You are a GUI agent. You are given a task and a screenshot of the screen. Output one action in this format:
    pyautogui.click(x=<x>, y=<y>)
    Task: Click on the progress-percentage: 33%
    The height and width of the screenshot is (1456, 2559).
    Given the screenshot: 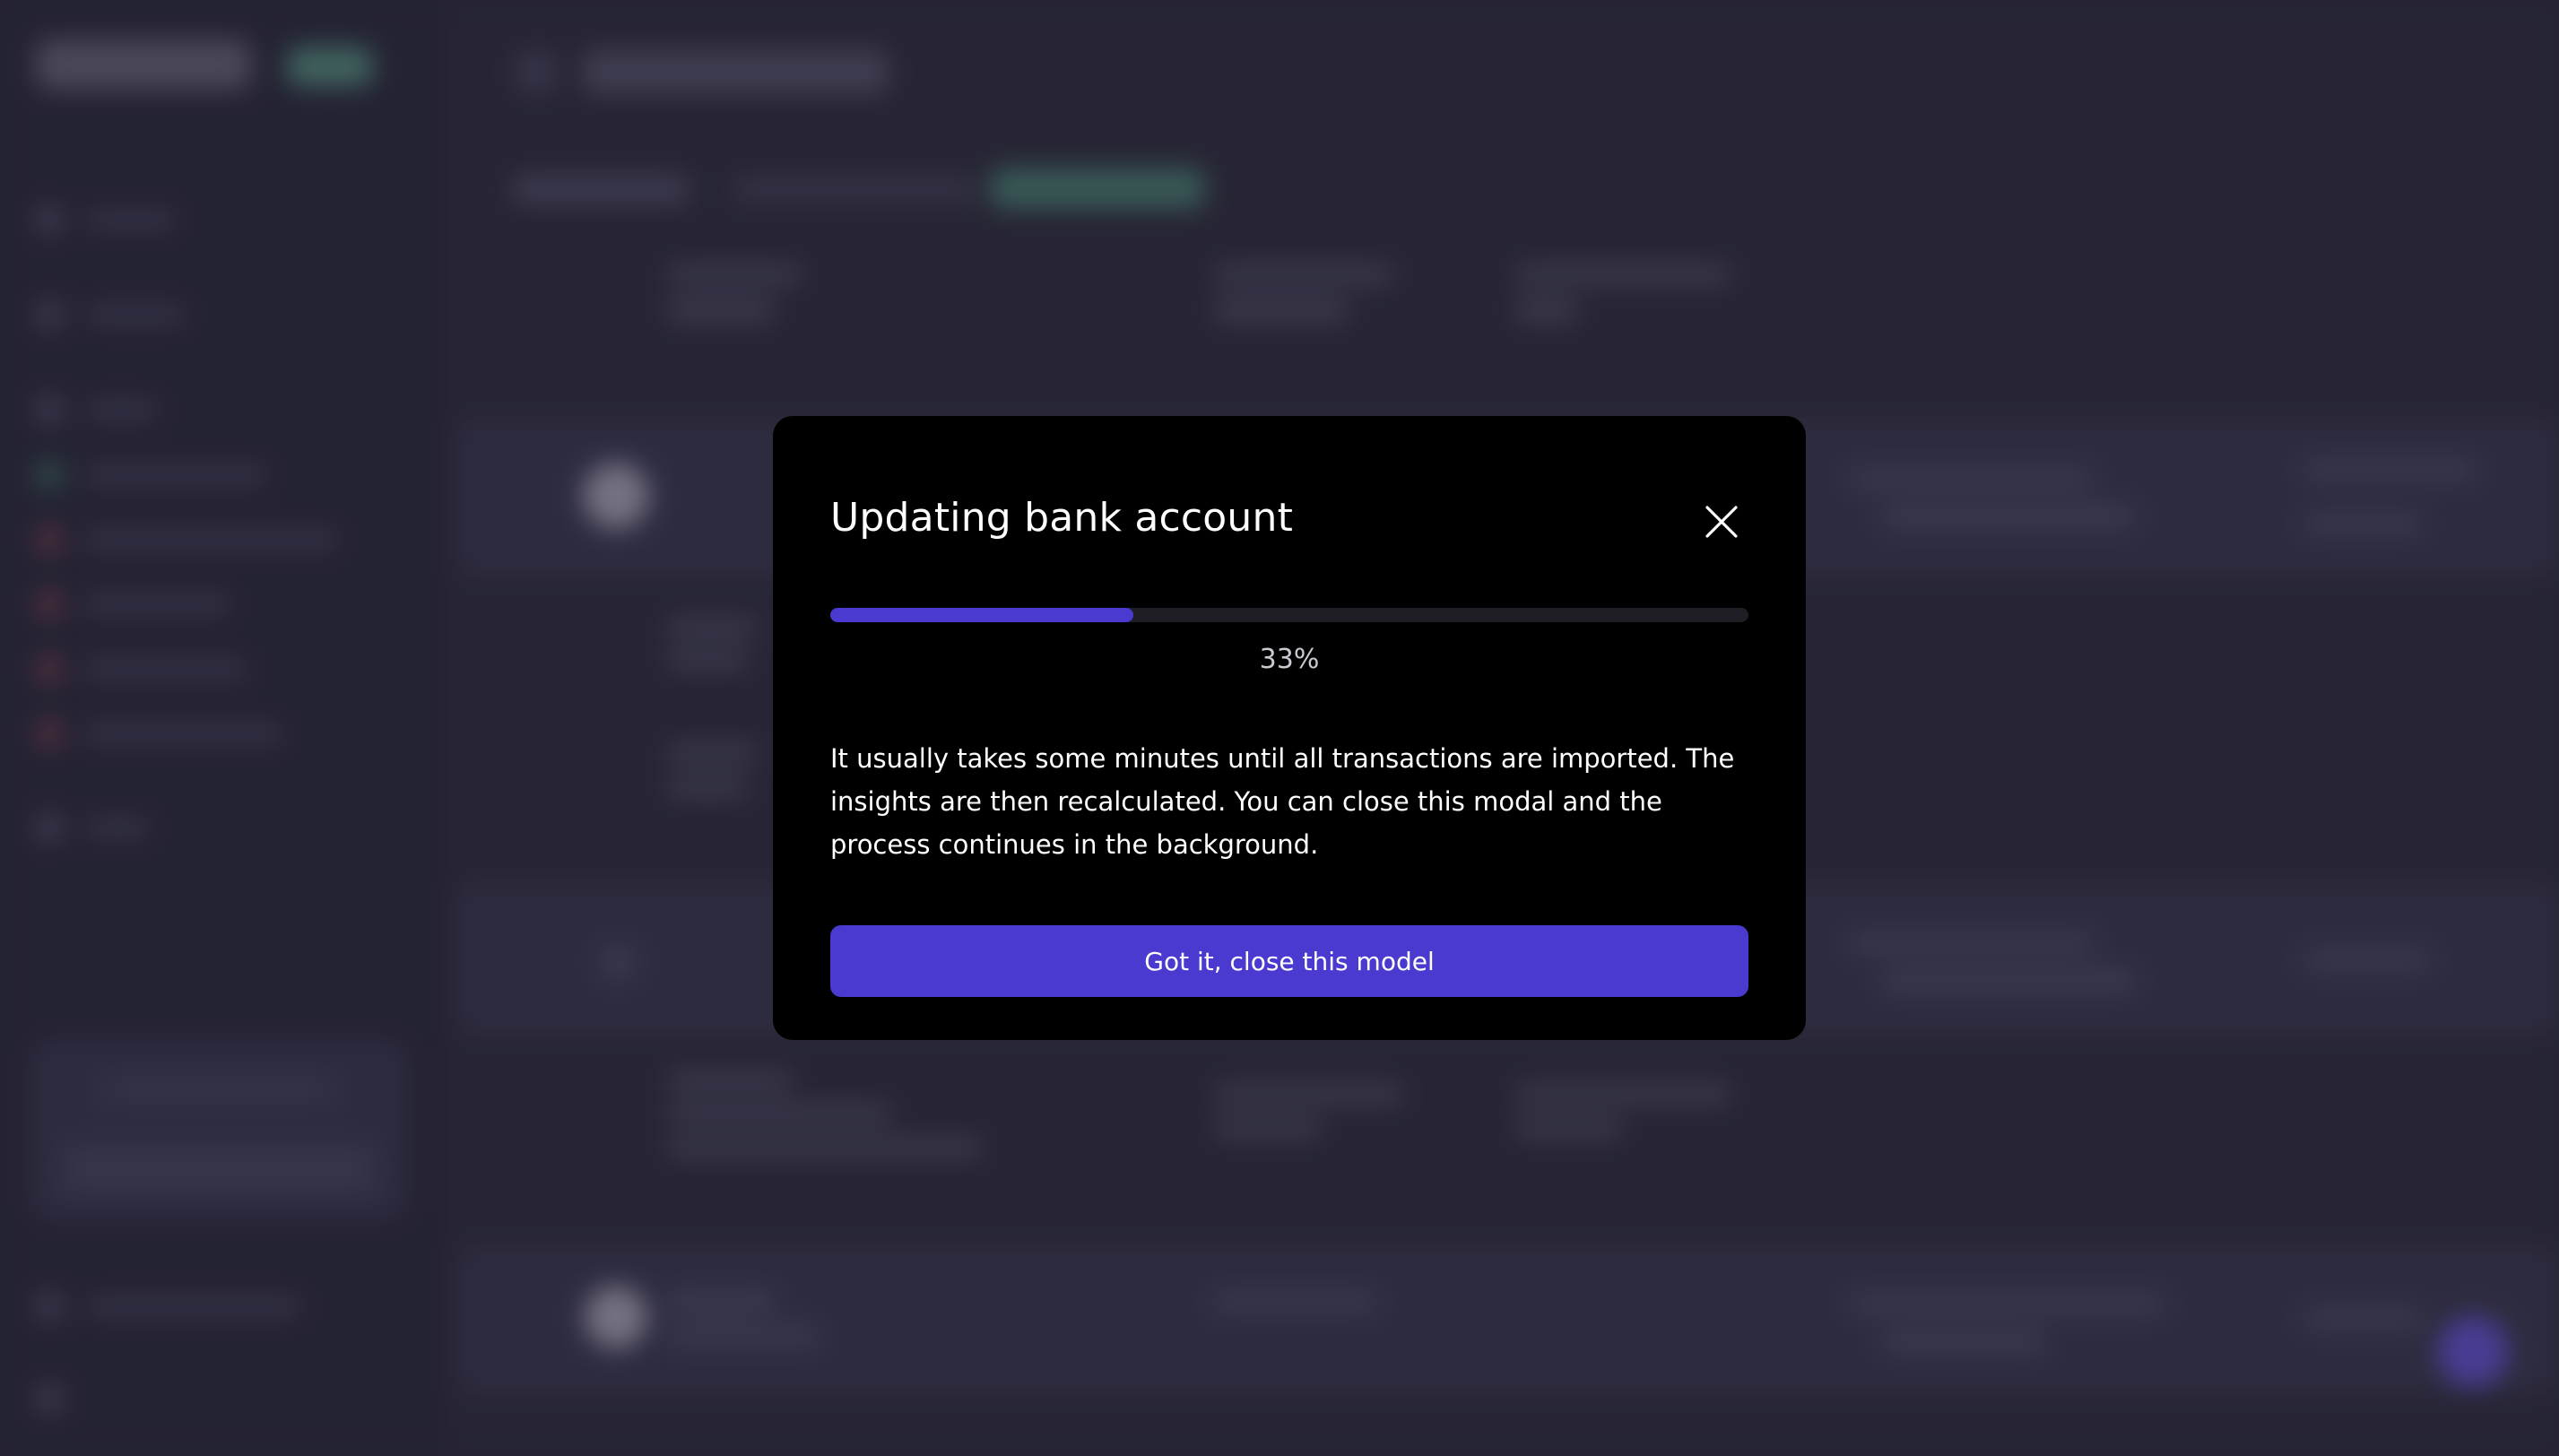 What is the action you would take?
    pyautogui.click(x=1289, y=660)
    